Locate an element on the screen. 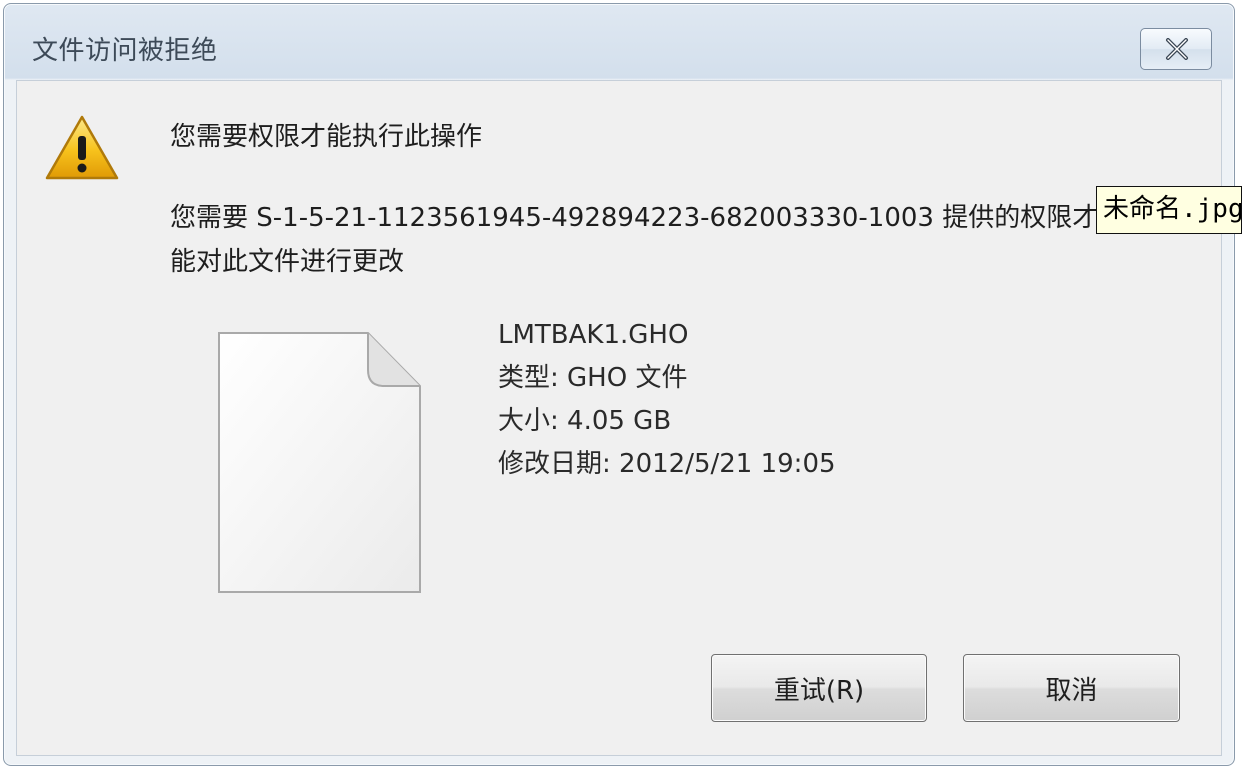  file-name: LMTBAK1.GHO is located at coordinates (593, 335).